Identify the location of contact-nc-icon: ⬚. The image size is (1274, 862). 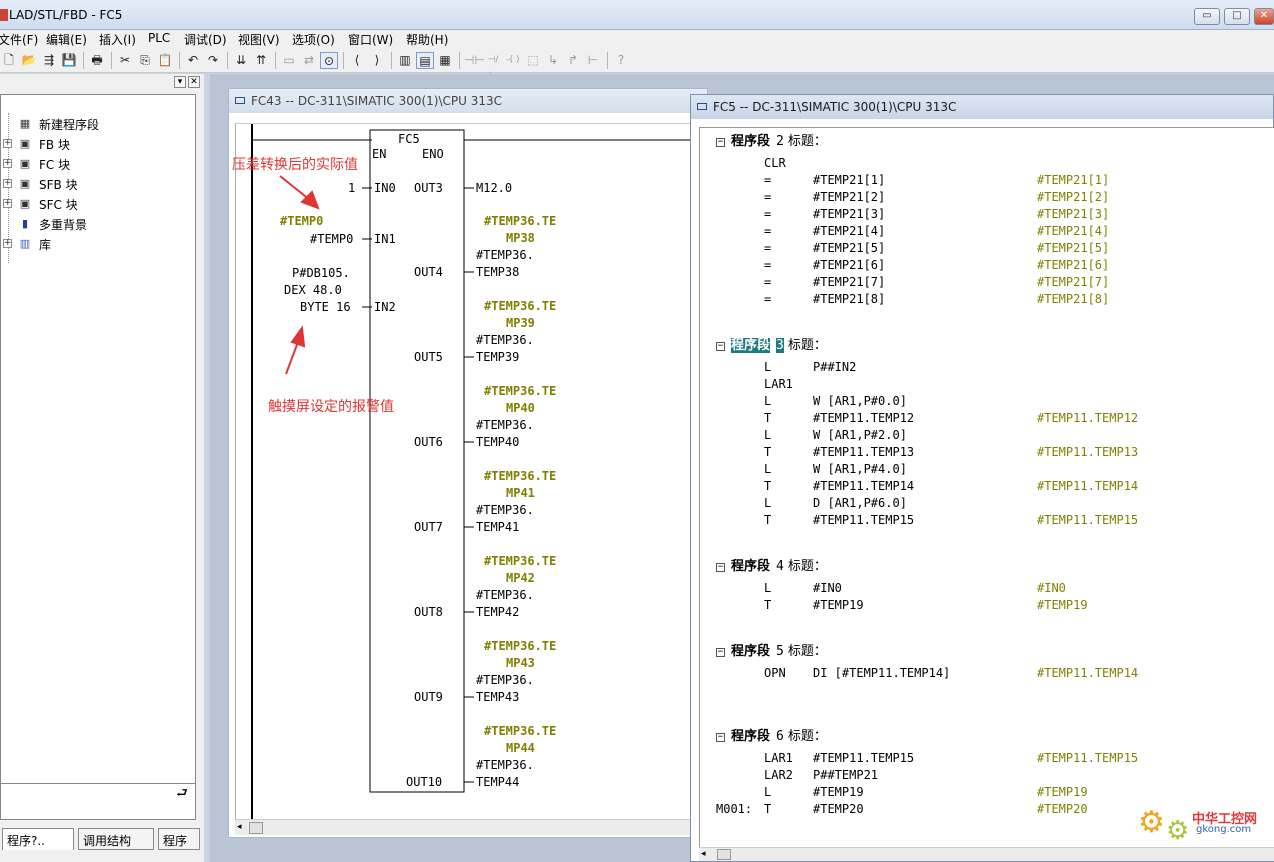
(533, 60).